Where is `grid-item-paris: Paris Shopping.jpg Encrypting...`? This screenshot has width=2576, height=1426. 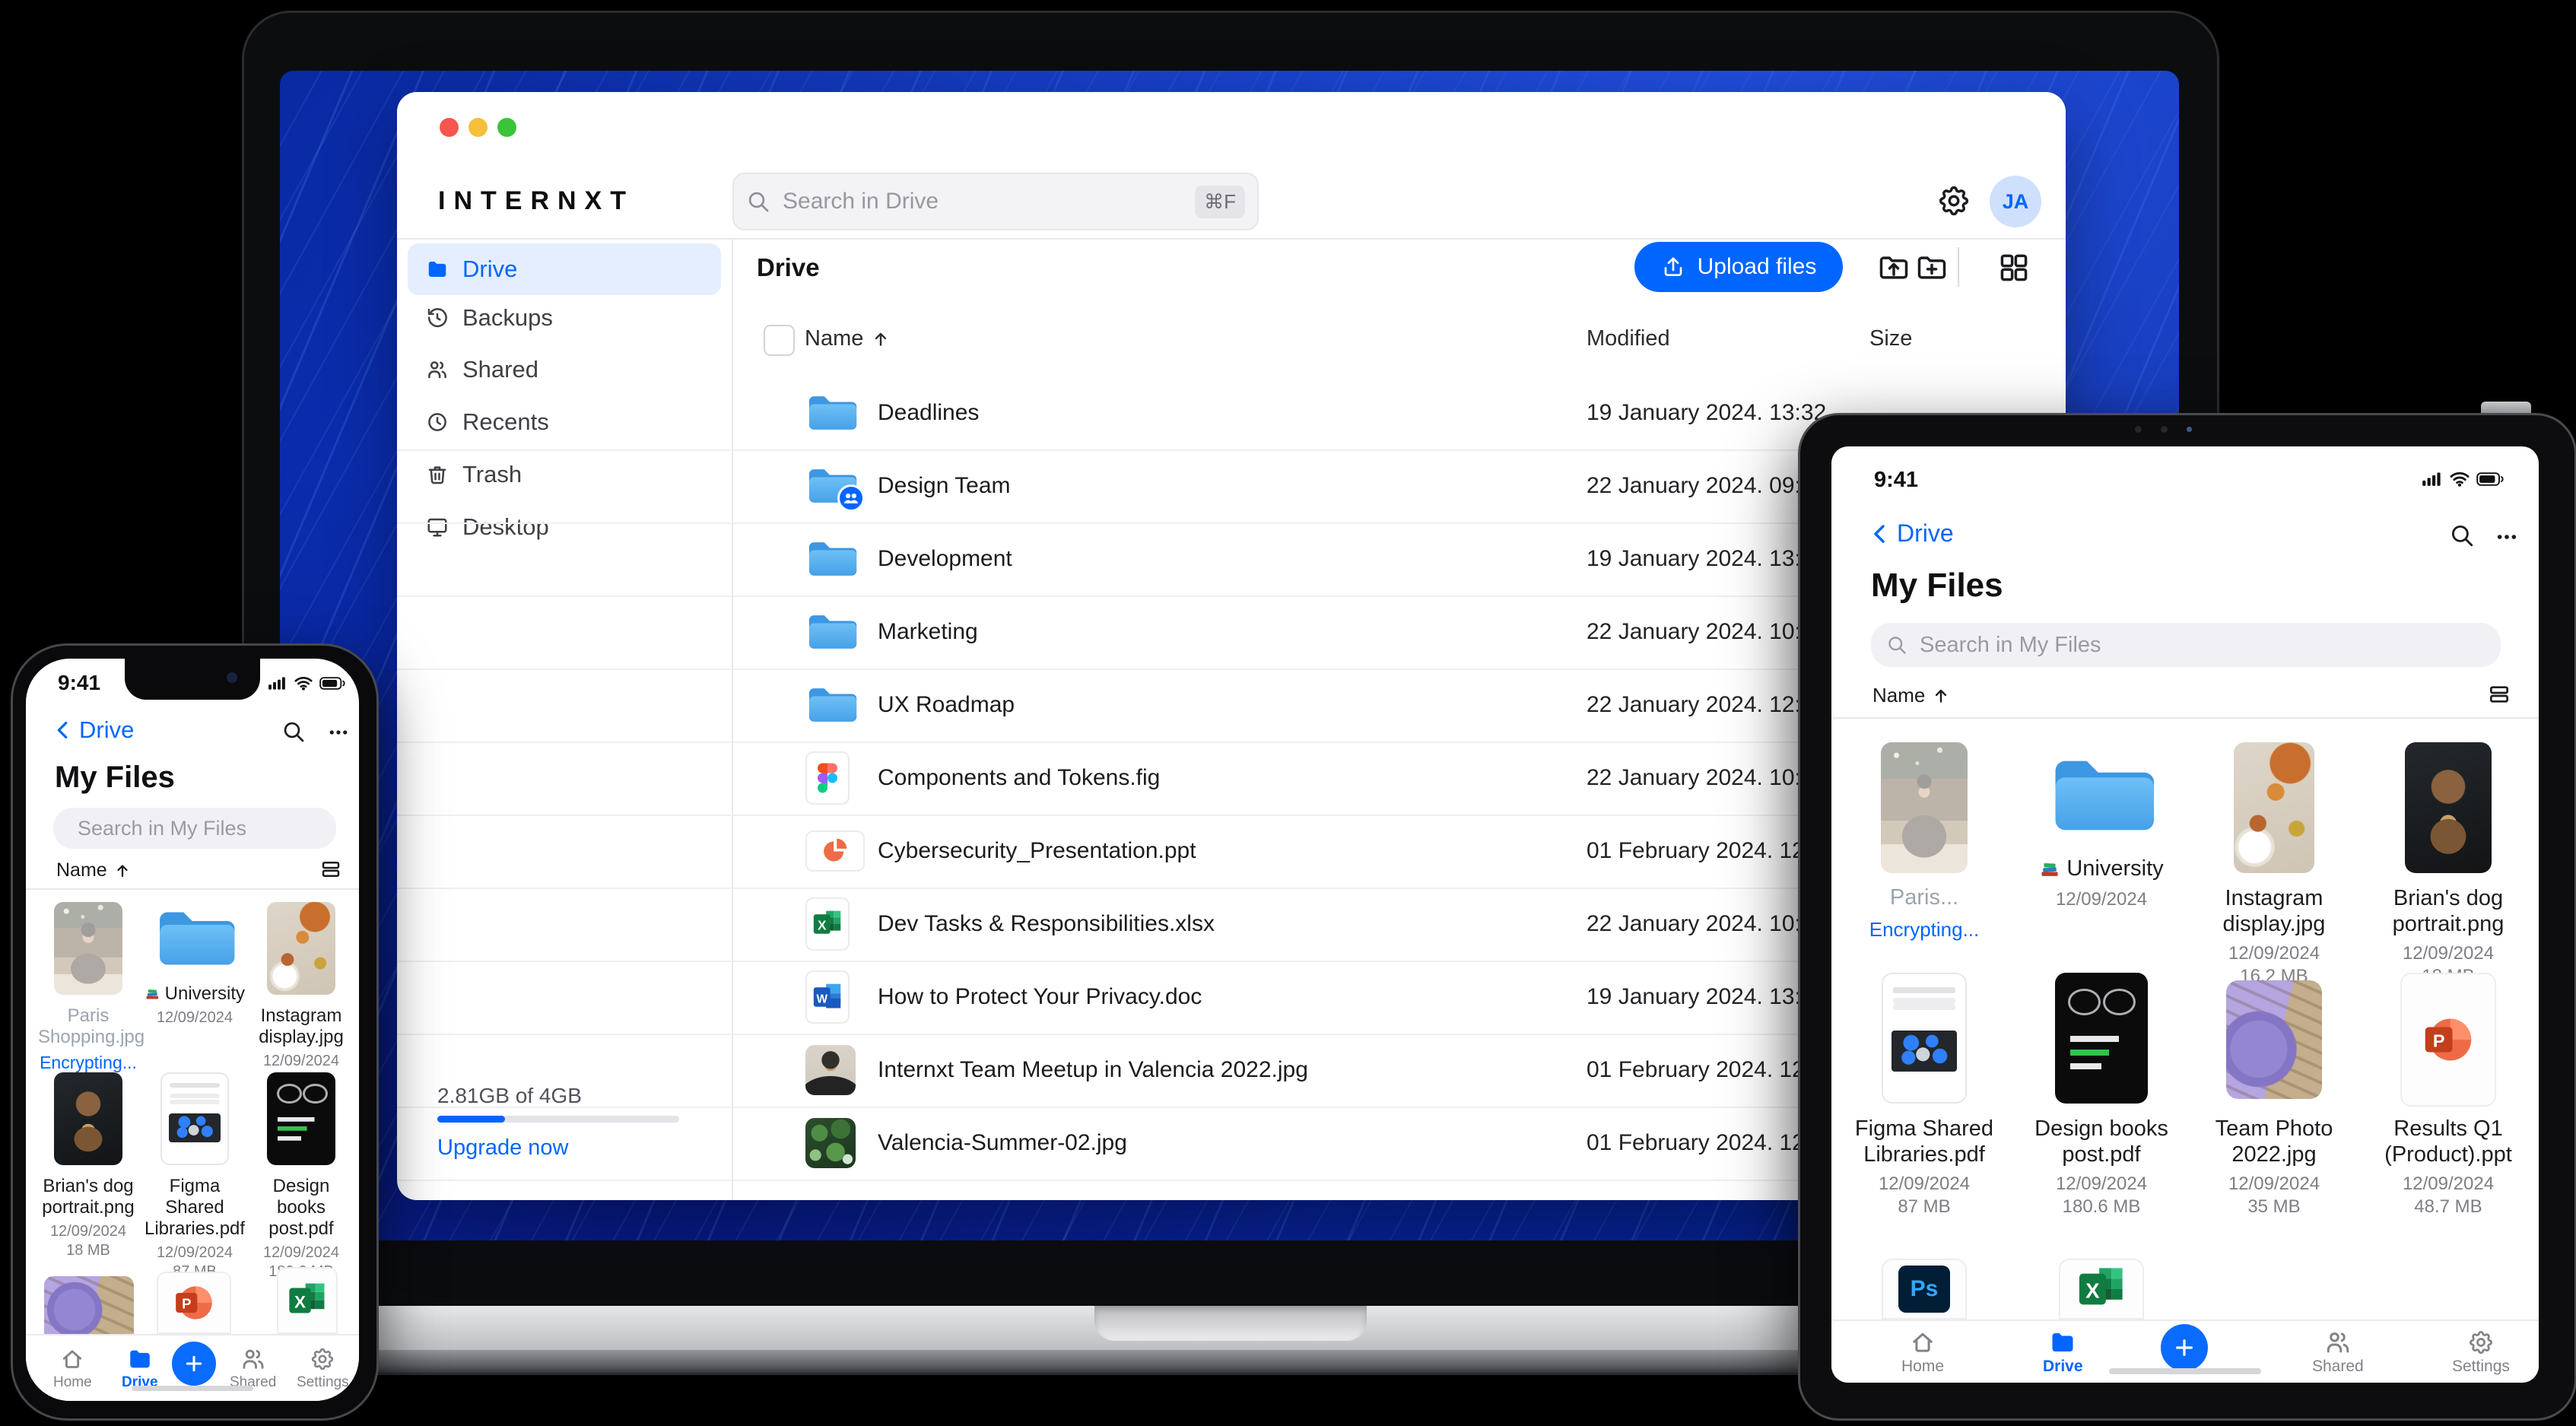
grid-item-paris: Paris Shopping.jpg Encrypting... is located at coordinates (91, 978).